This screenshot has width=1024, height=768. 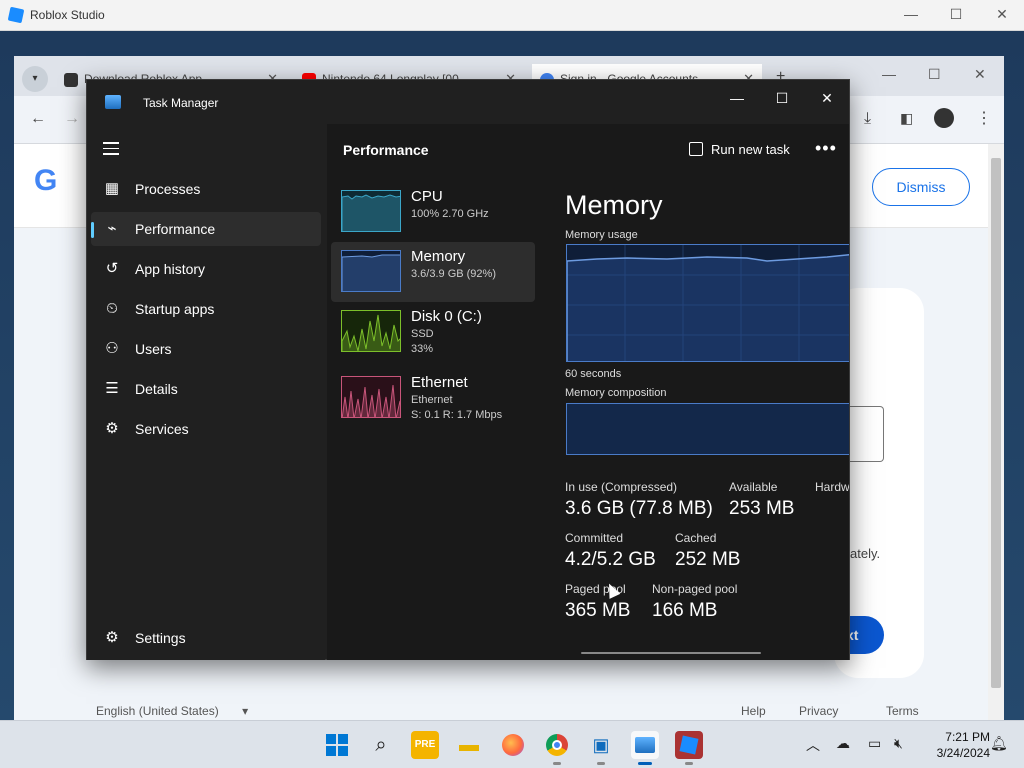 I want to click on page-scrollbar, so click(x=996, y=432).